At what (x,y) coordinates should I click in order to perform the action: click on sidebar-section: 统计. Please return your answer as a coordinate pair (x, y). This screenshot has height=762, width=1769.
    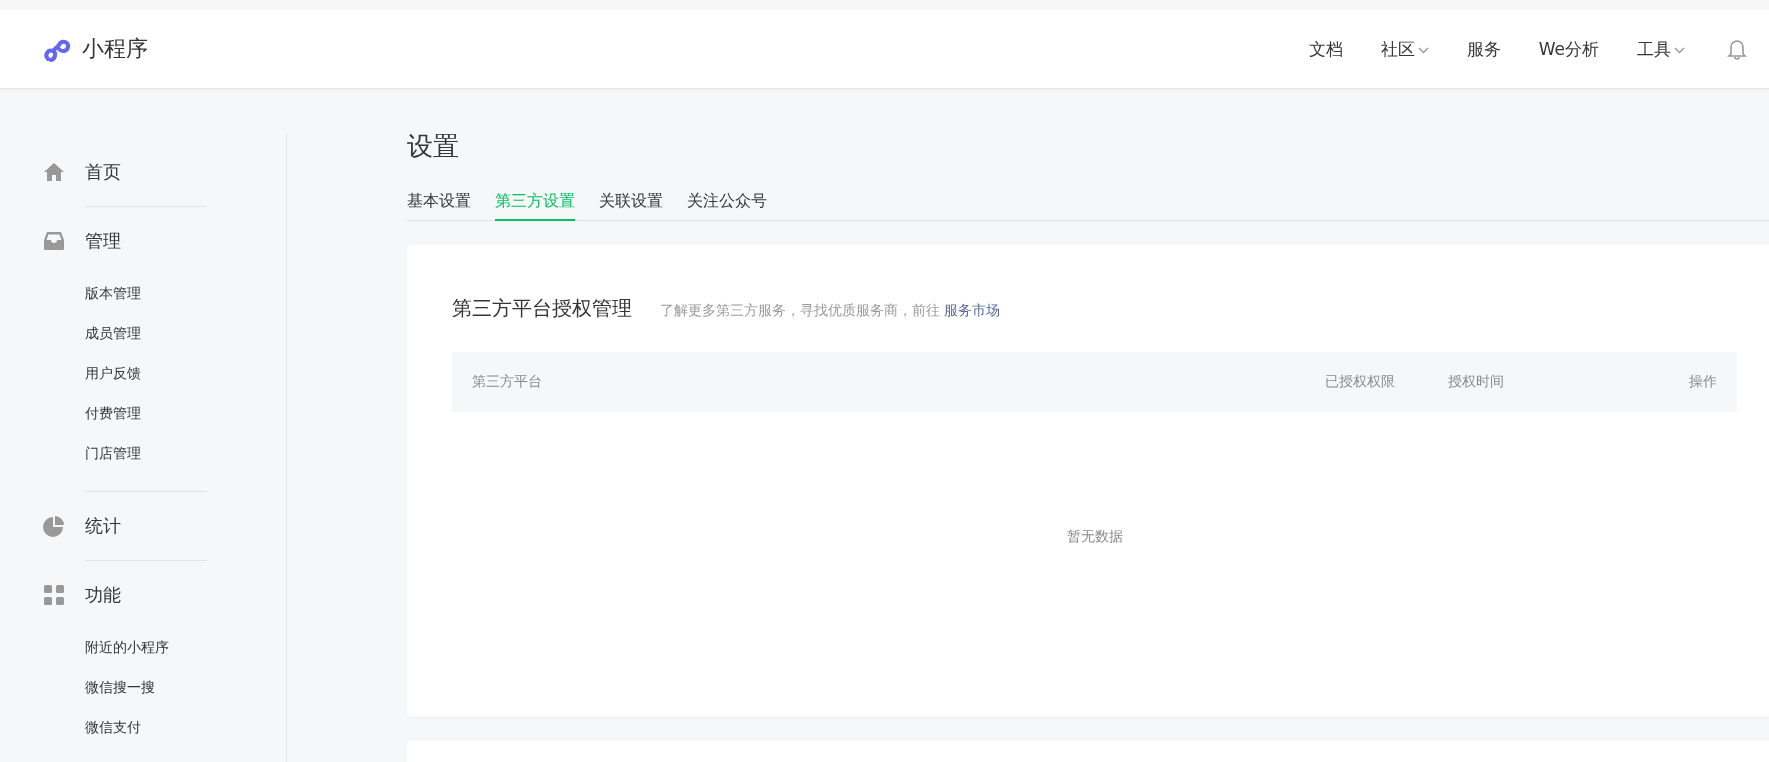
    Looking at the image, I should click on (103, 526).